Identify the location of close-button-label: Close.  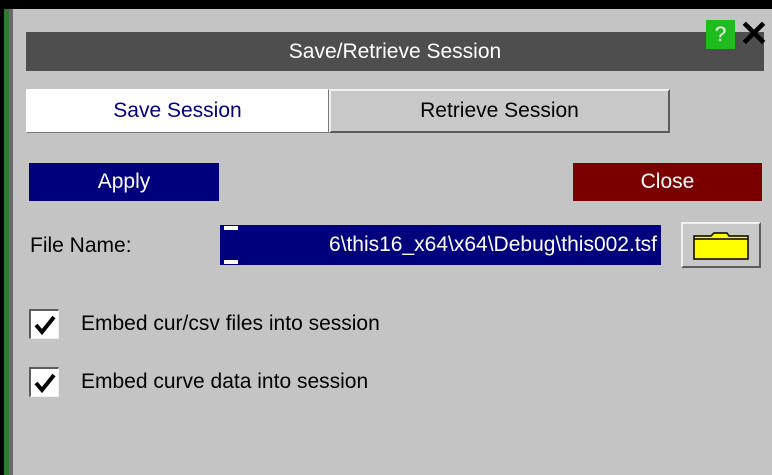
(667, 181).